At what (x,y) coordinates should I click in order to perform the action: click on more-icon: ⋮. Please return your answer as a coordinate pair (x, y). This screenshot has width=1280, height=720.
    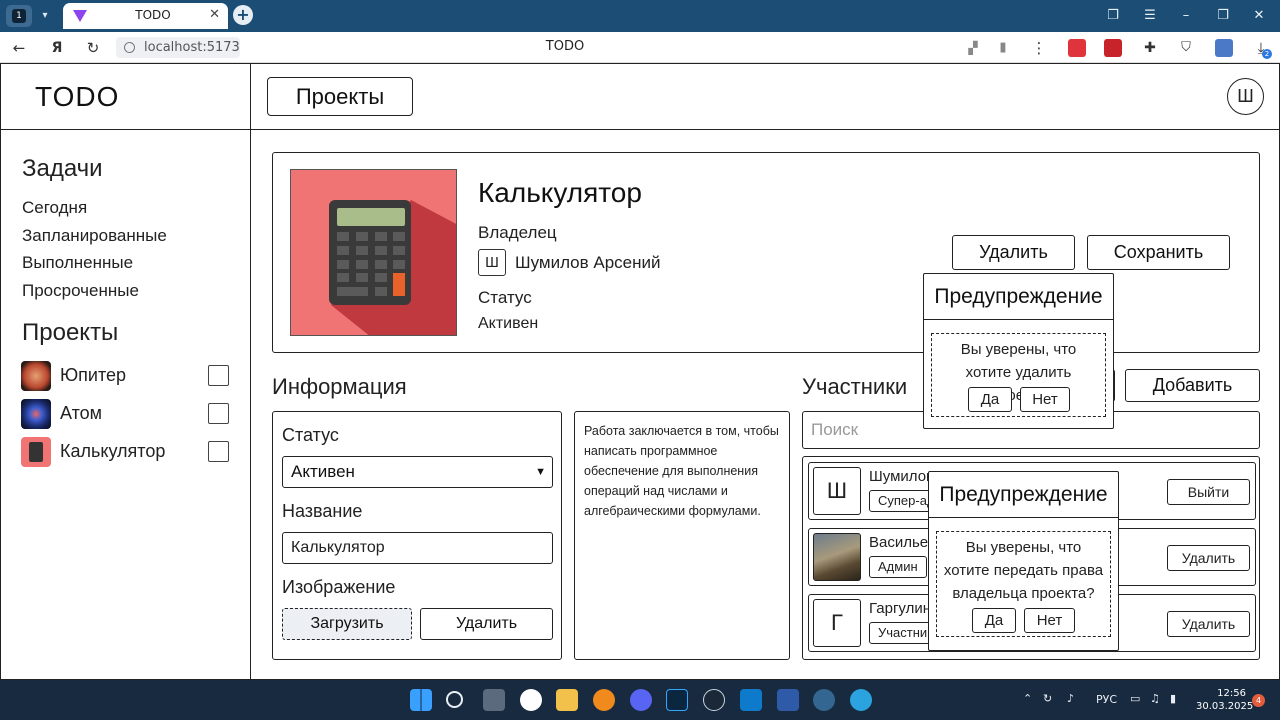
    Looking at the image, I should click on (1039, 48).